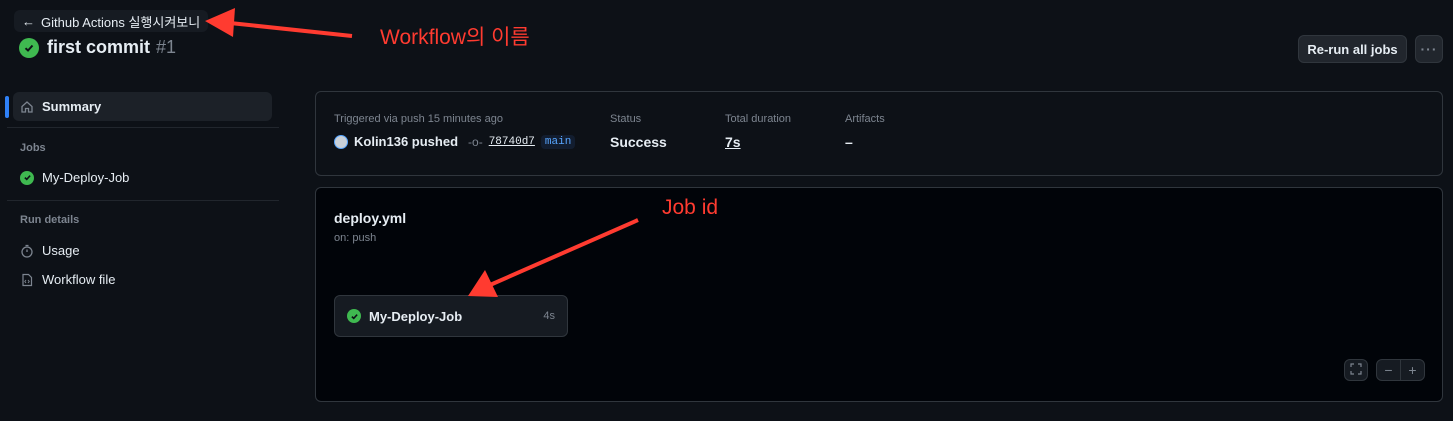 The image size is (1453, 421). I want to click on annotation-arrowhead-workflow, so click(220, 22).